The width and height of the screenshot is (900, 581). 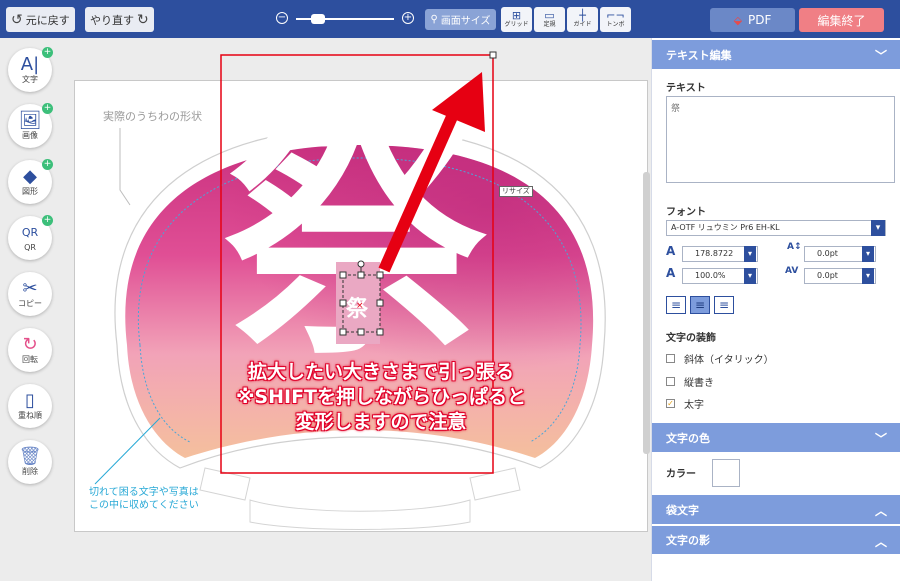 I want to click on bold-label: 太字, so click(x=694, y=405).